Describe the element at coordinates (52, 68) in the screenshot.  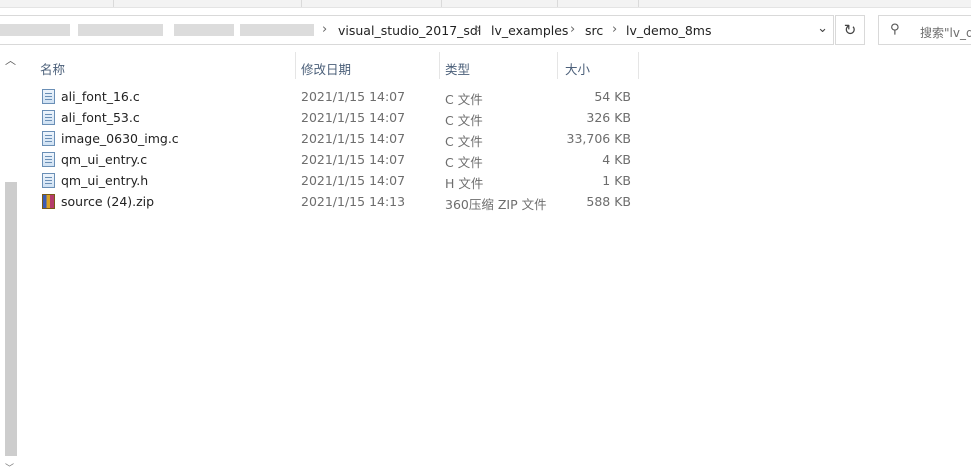
I see `column-header-name: 名称` at that location.